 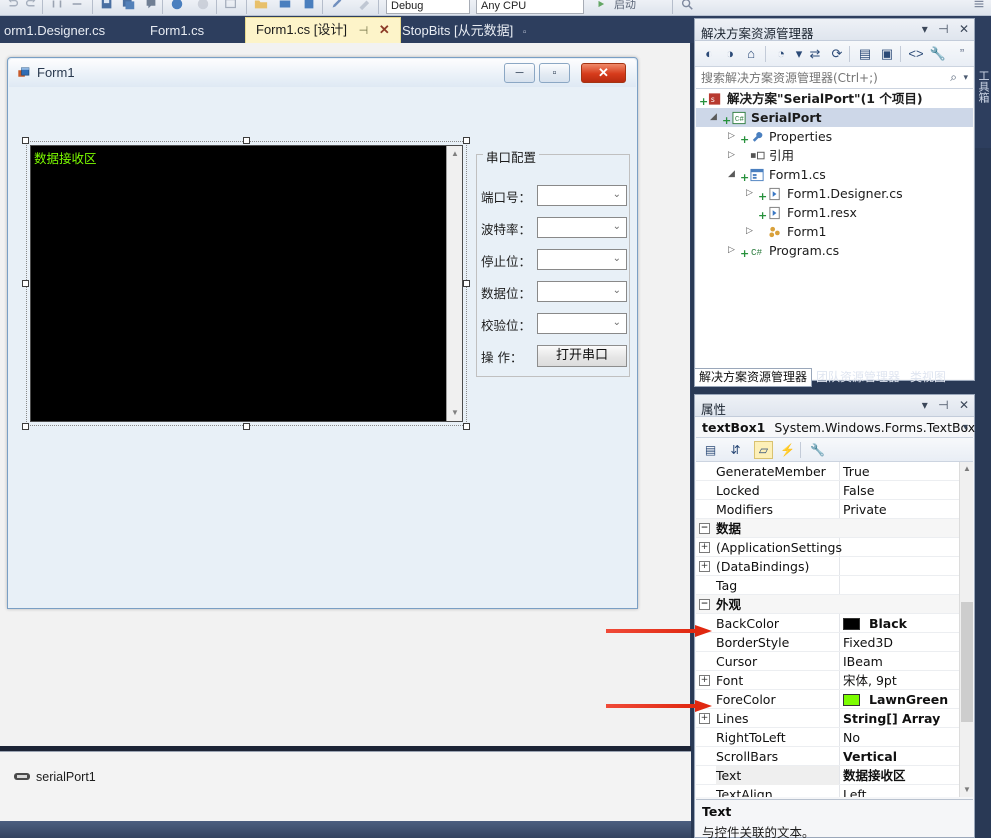 What do you see at coordinates (735, 450) in the screenshot?
I see `alphabetical-icon: ⇵` at bounding box center [735, 450].